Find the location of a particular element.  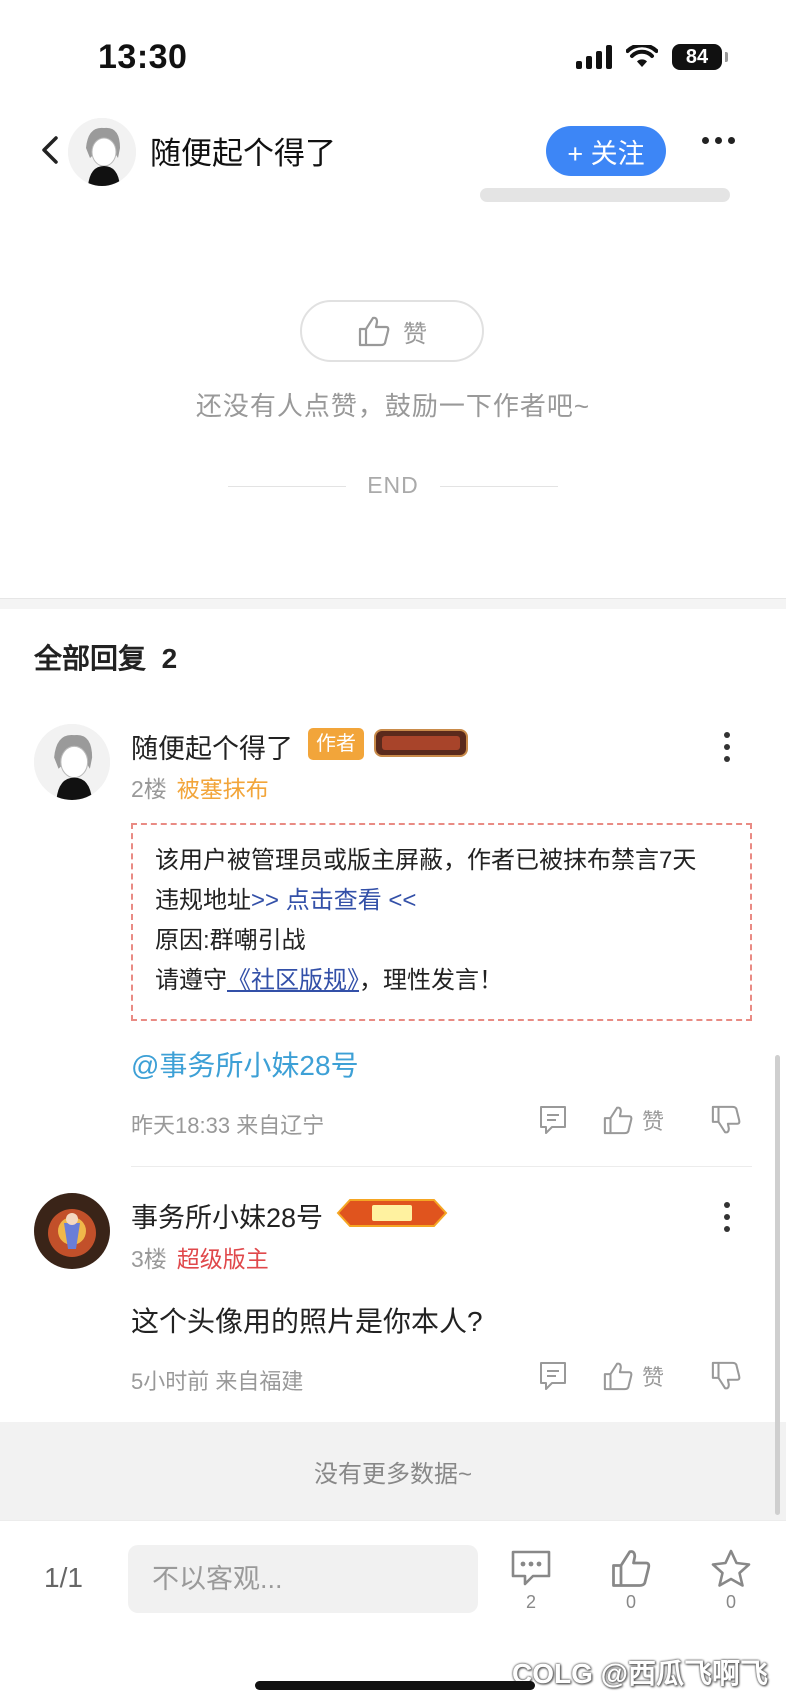

follow-button: + 关注 is located at coordinates (606, 151).